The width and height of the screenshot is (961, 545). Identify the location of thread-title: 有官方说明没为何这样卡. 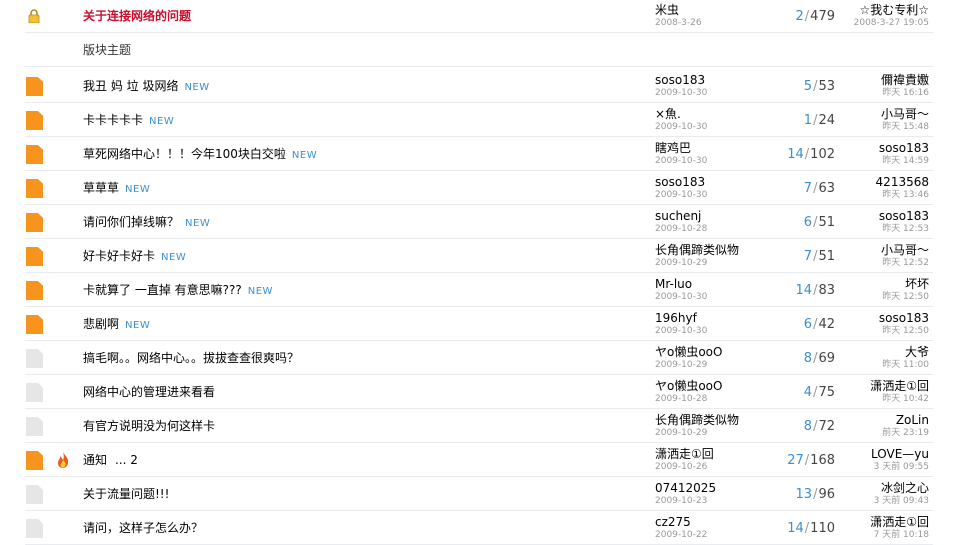
(149, 426).